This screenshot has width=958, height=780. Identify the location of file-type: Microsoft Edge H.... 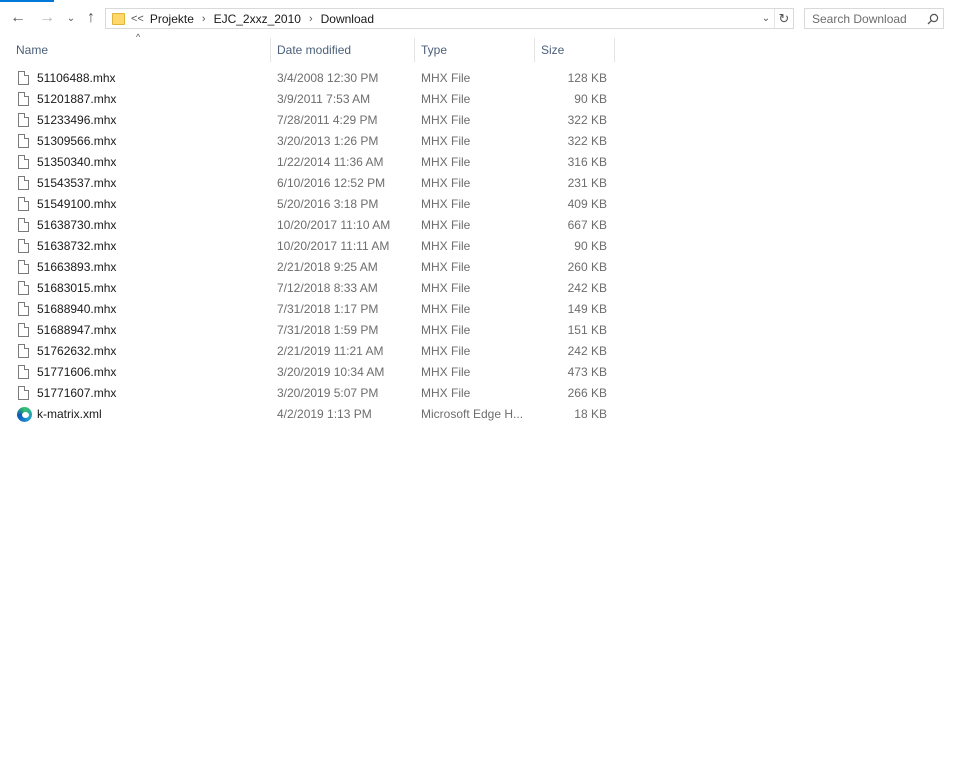
(472, 414).